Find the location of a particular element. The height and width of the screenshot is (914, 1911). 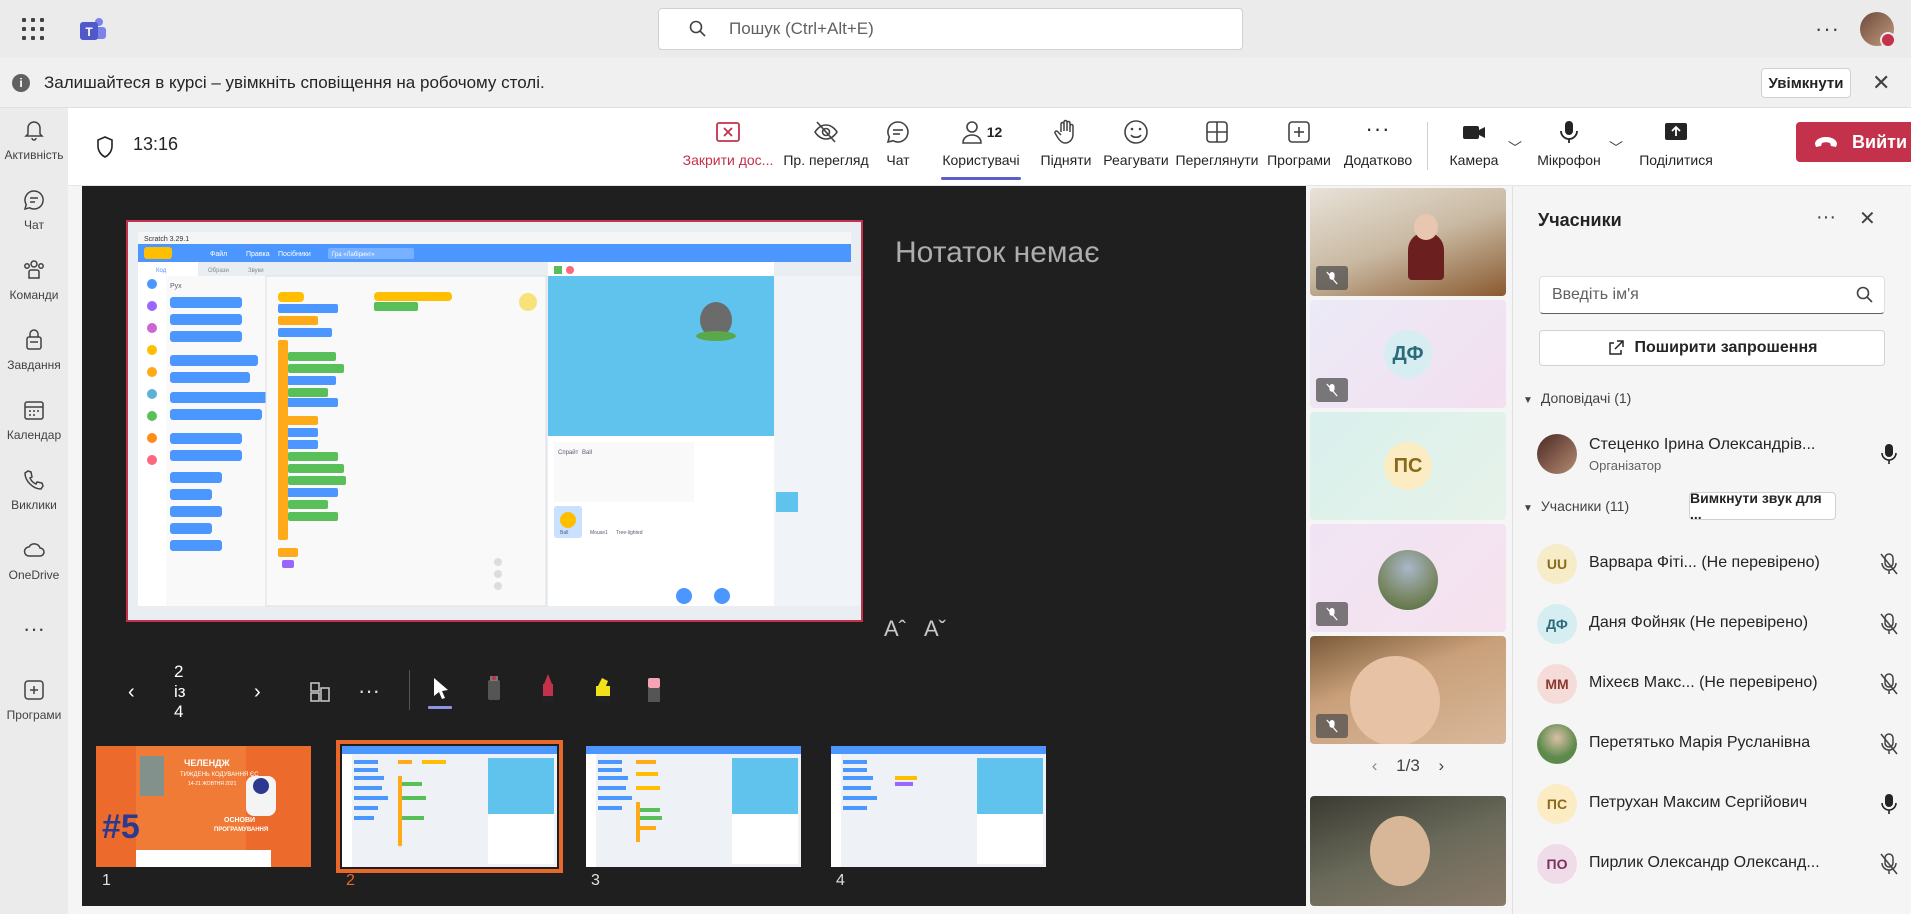

rail-item-chat: Чат is located at coordinates (34, 210).